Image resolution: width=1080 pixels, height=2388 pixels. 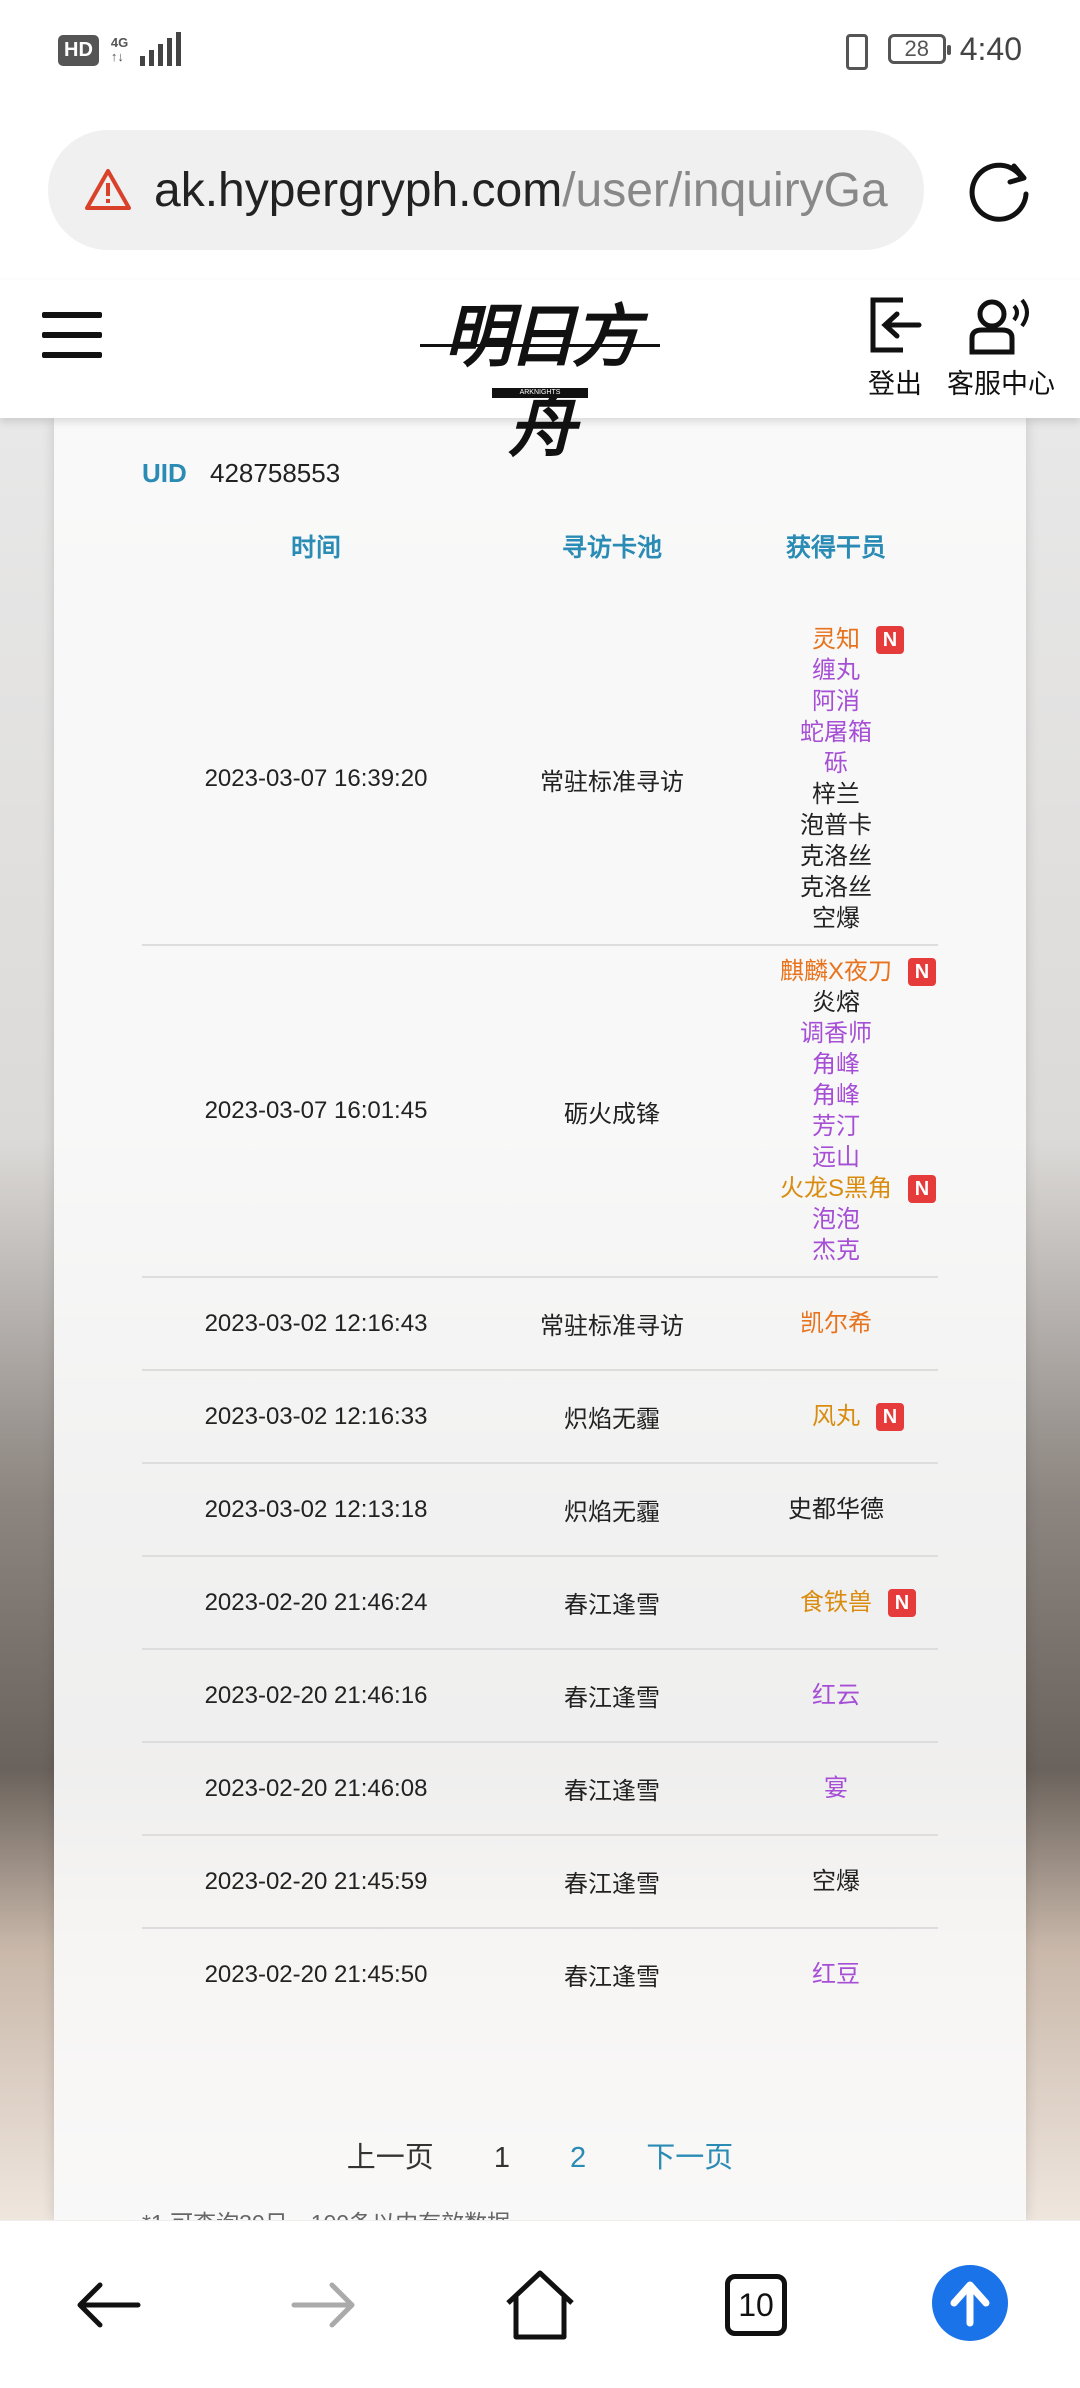 I want to click on arrow-up-icon, so click(x=970, y=2304).